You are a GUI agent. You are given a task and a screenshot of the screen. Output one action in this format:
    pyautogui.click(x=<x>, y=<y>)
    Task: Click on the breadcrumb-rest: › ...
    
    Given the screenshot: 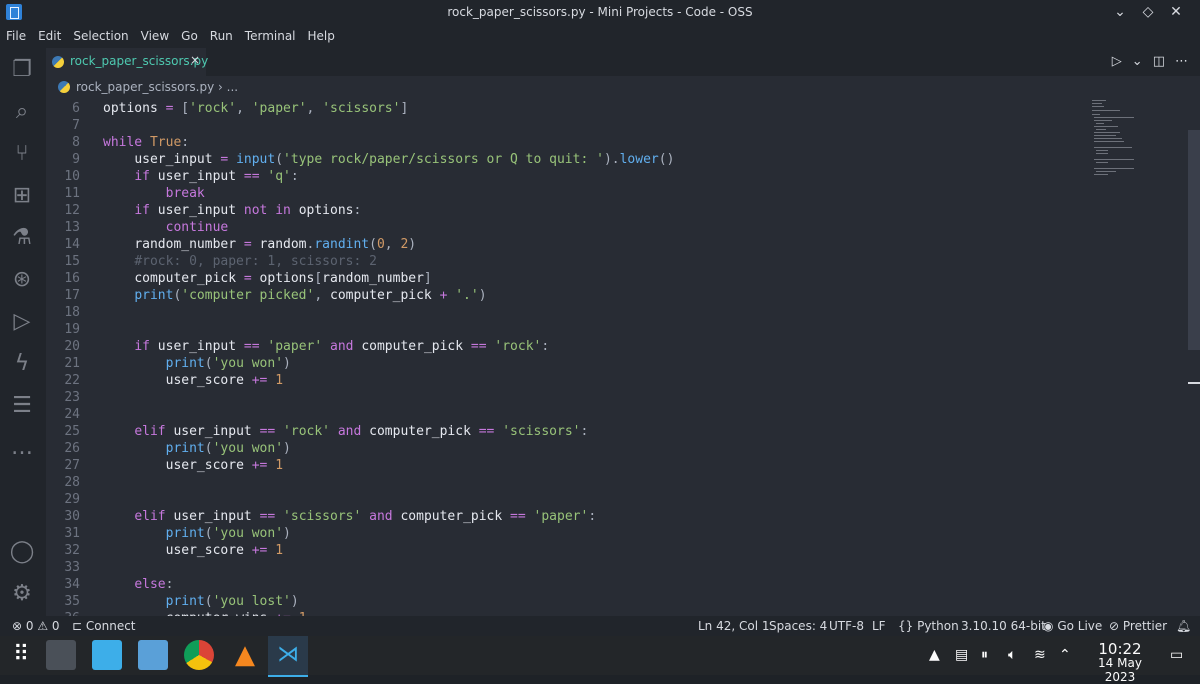 What is the action you would take?
    pyautogui.click(x=228, y=87)
    